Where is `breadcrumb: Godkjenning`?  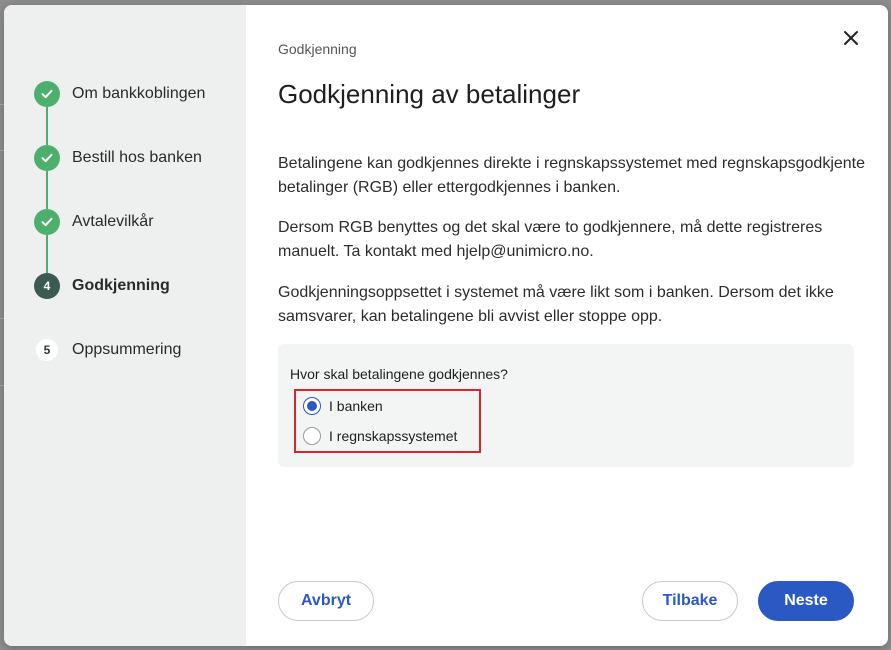
breadcrumb: Godkjenning is located at coordinates (317, 49).